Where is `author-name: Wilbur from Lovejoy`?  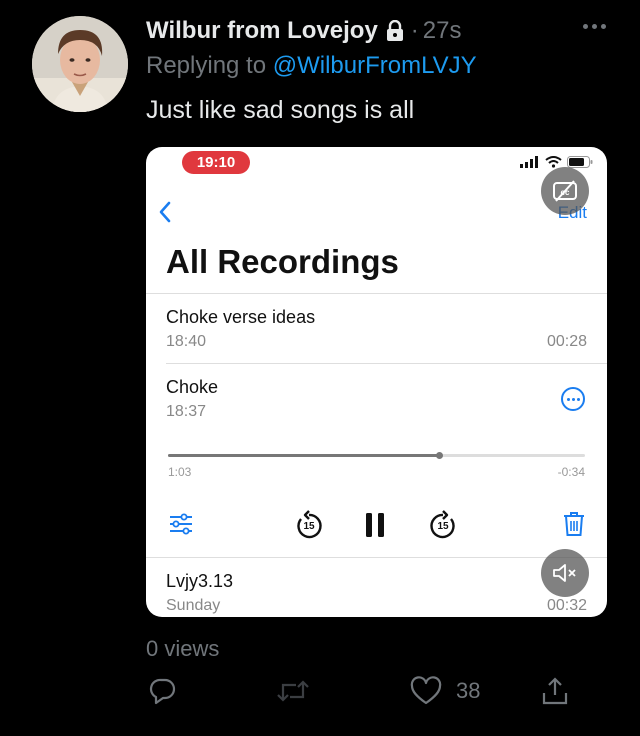
author-name: Wilbur from Lovejoy is located at coordinates (262, 31).